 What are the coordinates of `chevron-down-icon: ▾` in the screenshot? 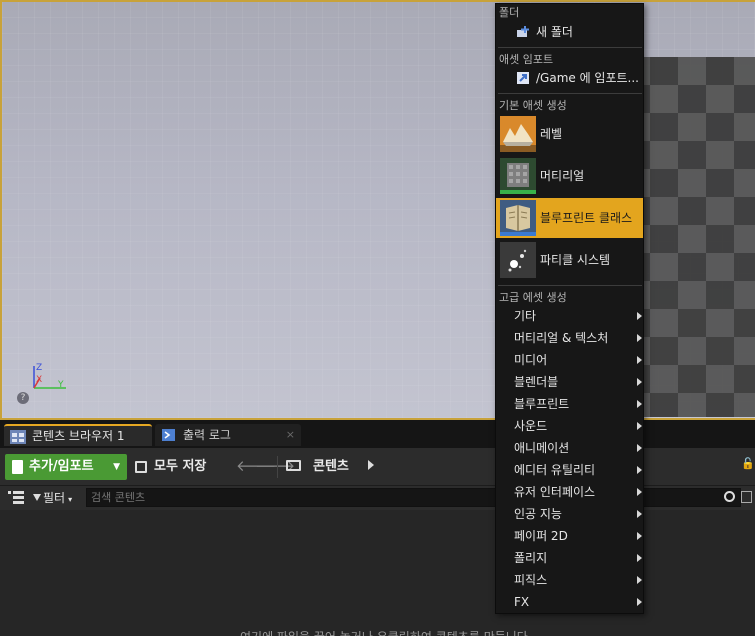 It's located at (70, 499).